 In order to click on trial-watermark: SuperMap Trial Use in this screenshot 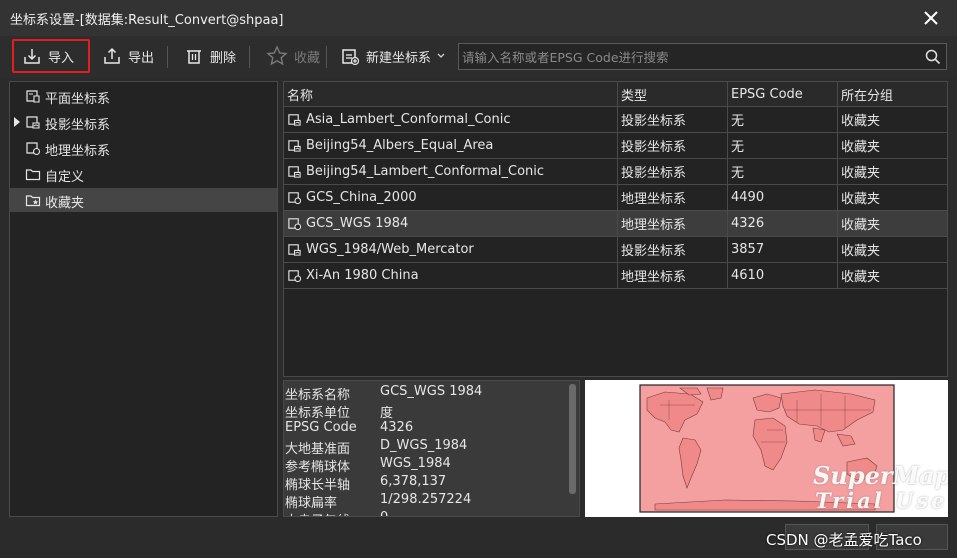, I will do `click(880, 488)`.